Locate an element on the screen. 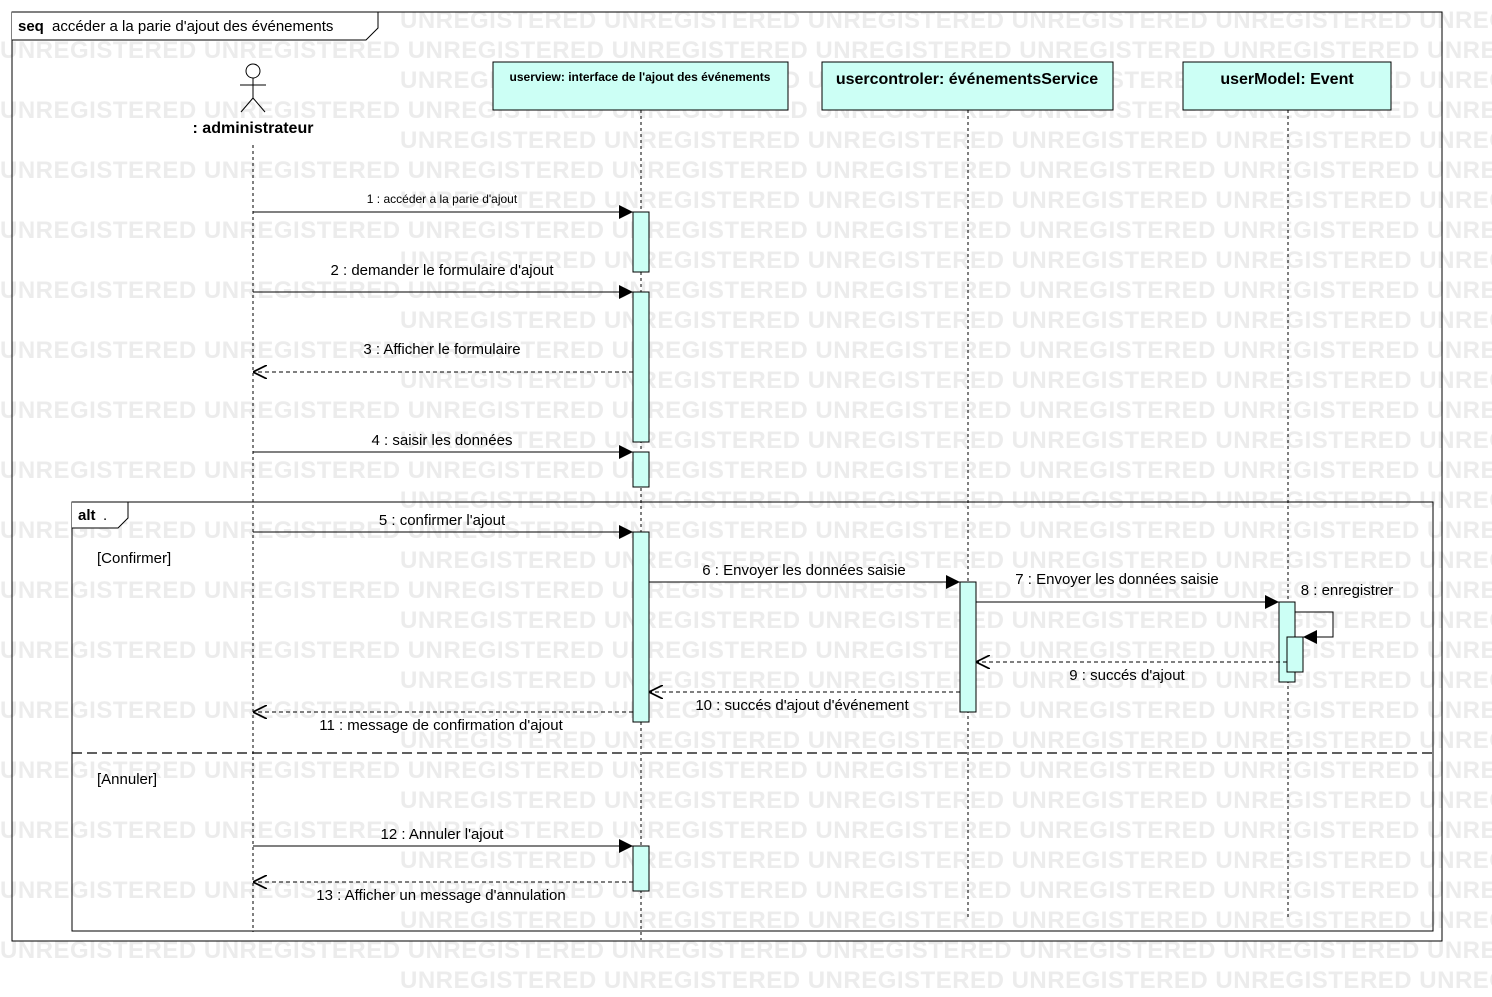  message-8-label: 8 : enregistrer is located at coordinates (1347, 590).